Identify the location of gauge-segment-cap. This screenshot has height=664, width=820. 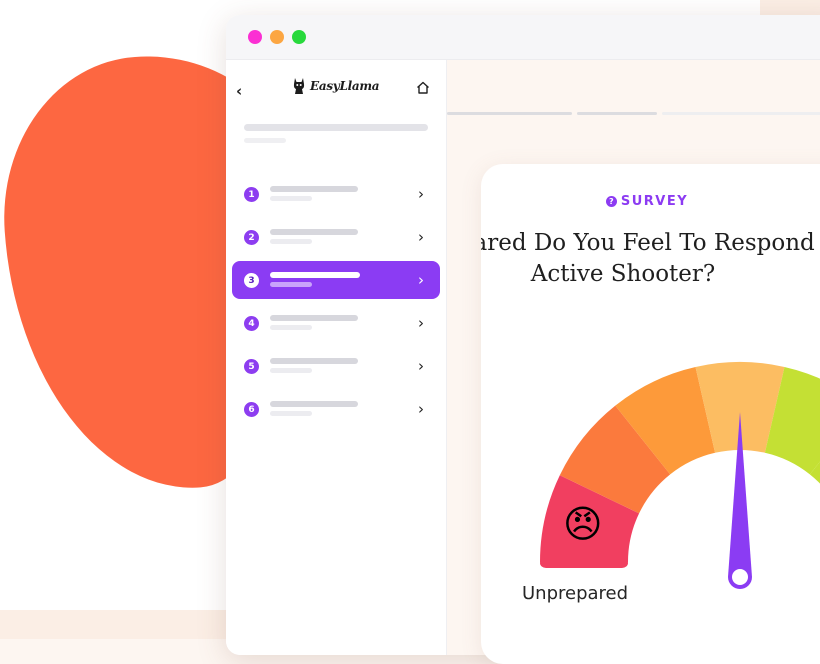
(584, 563).